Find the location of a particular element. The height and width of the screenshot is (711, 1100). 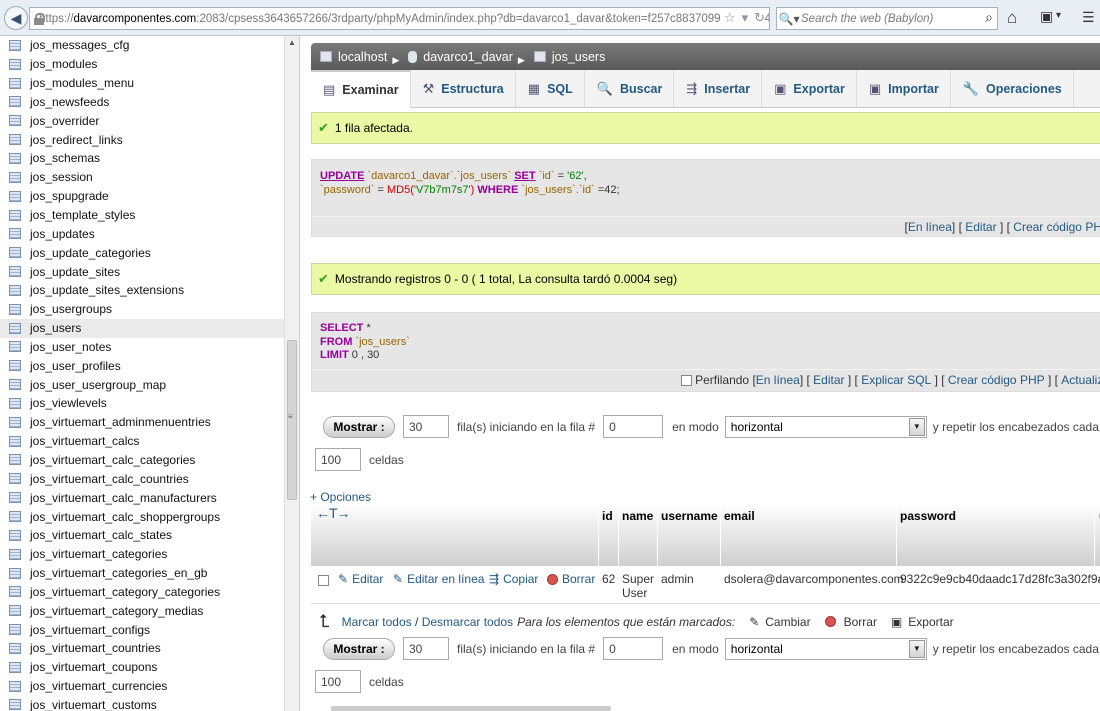

sidebar-table-item: jos_messages_cfg is located at coordinates (142, 45).